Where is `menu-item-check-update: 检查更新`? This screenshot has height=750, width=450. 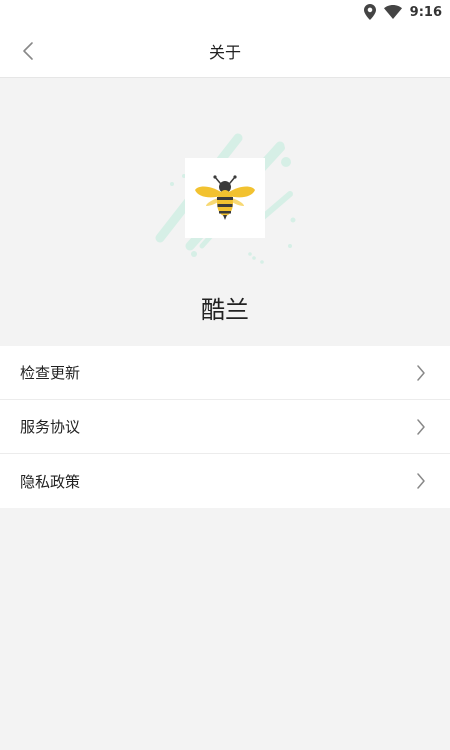 menu-item-check-update: 检查更新 is located at coordinates (225, 373).